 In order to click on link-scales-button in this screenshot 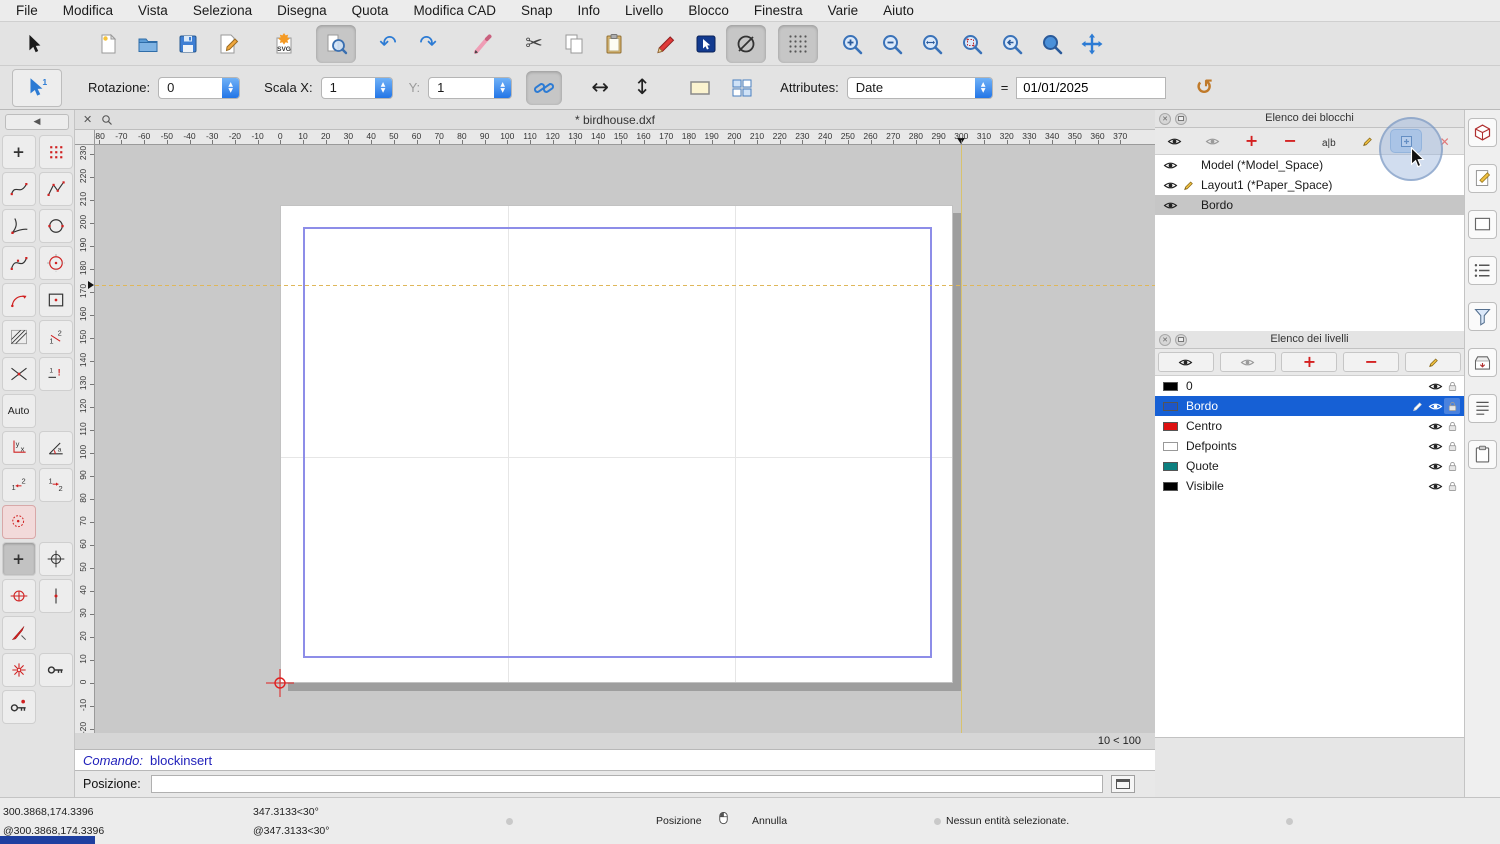, I will do `click(544, 87)`.